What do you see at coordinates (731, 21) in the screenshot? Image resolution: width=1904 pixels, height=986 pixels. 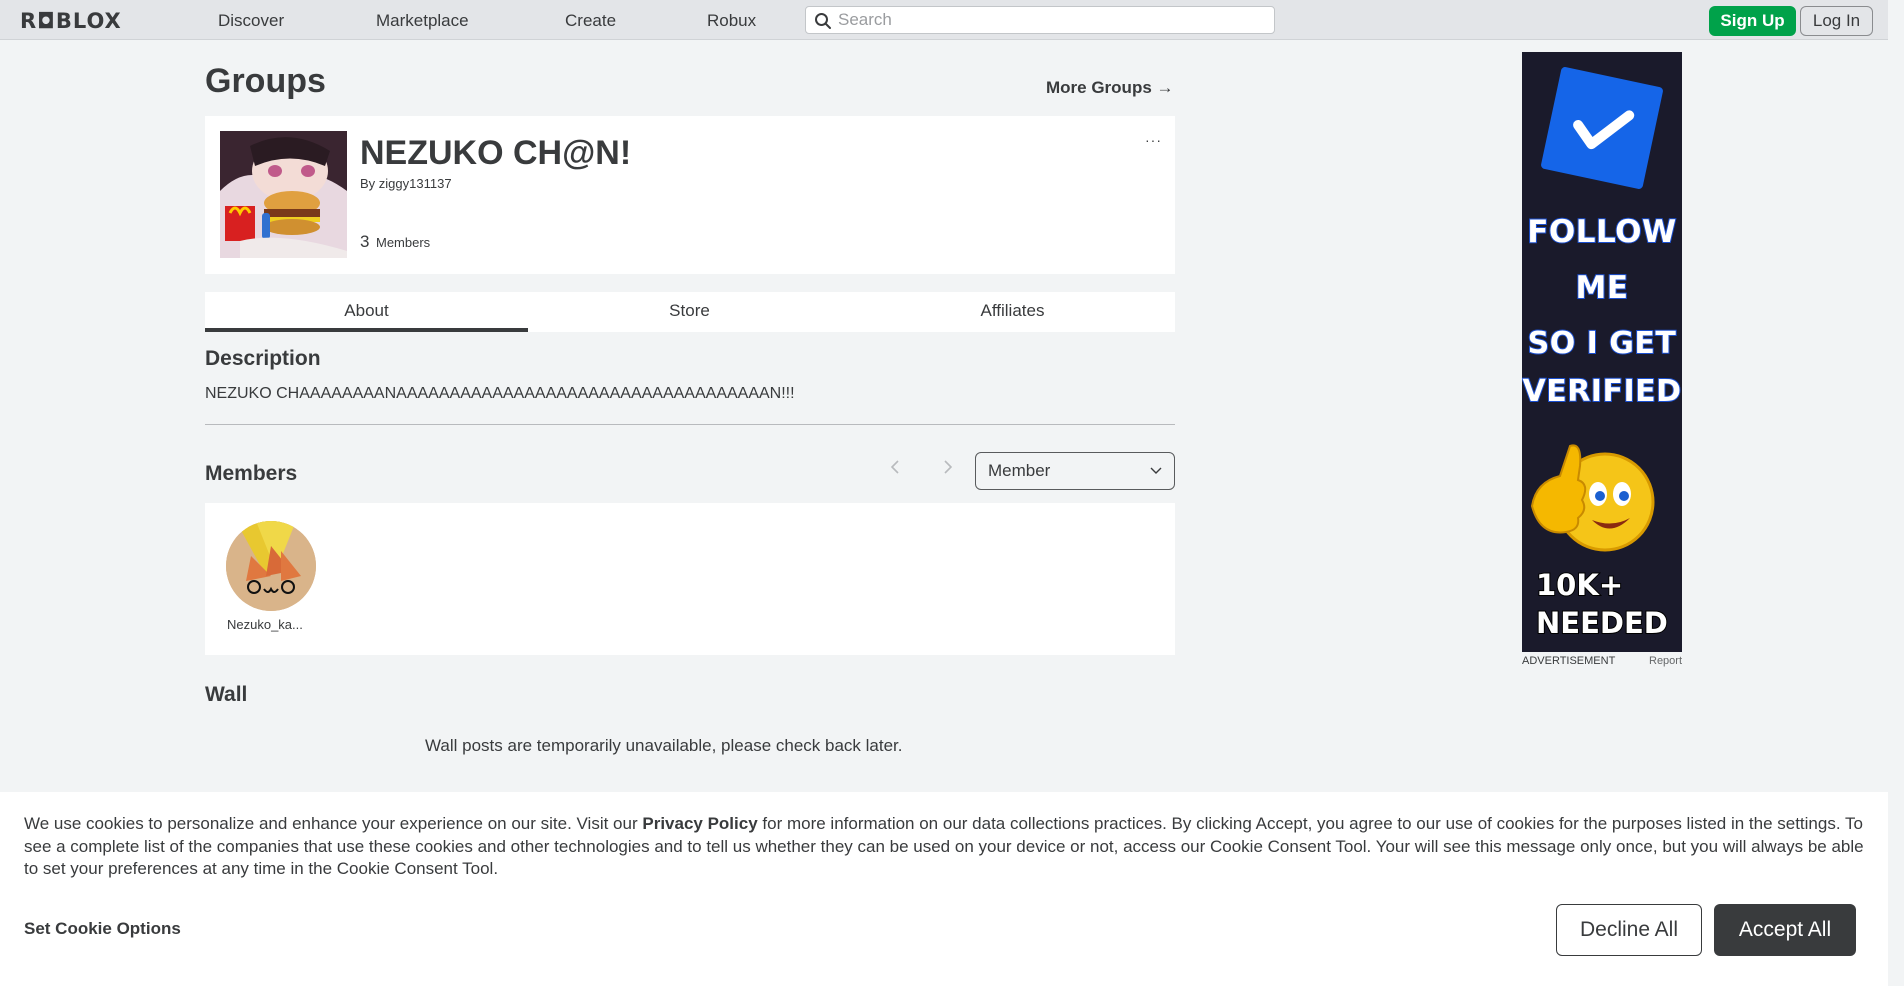 I see `nav-link-robux: Robux` at bounding box center [731, 21].